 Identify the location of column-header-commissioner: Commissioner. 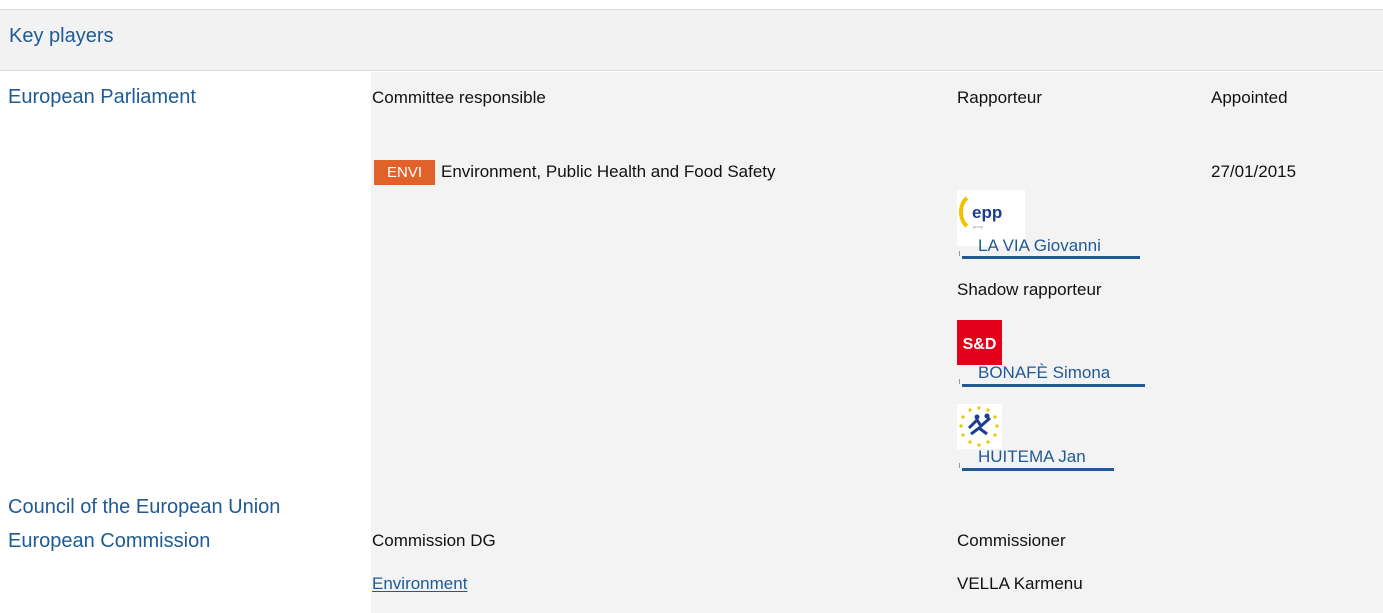
(1011, 540).